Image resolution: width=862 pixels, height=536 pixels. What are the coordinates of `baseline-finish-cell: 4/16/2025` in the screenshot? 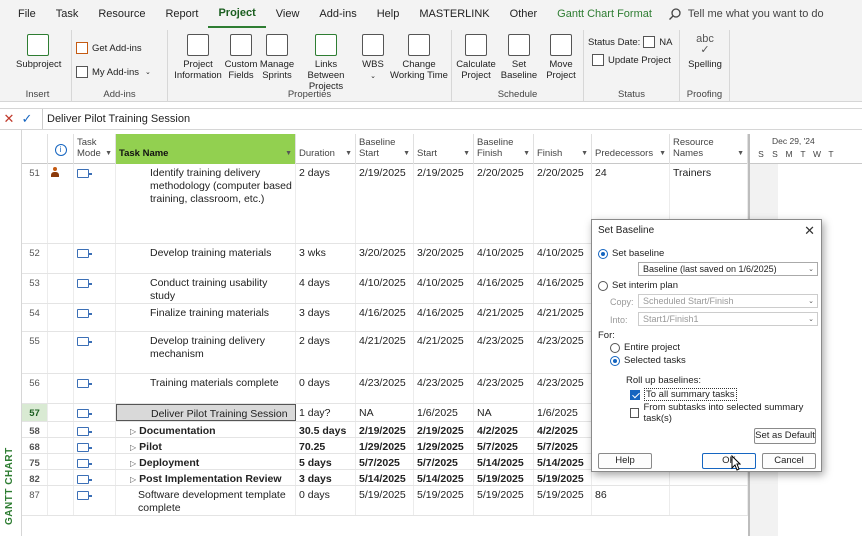 It's located at (504, 288).